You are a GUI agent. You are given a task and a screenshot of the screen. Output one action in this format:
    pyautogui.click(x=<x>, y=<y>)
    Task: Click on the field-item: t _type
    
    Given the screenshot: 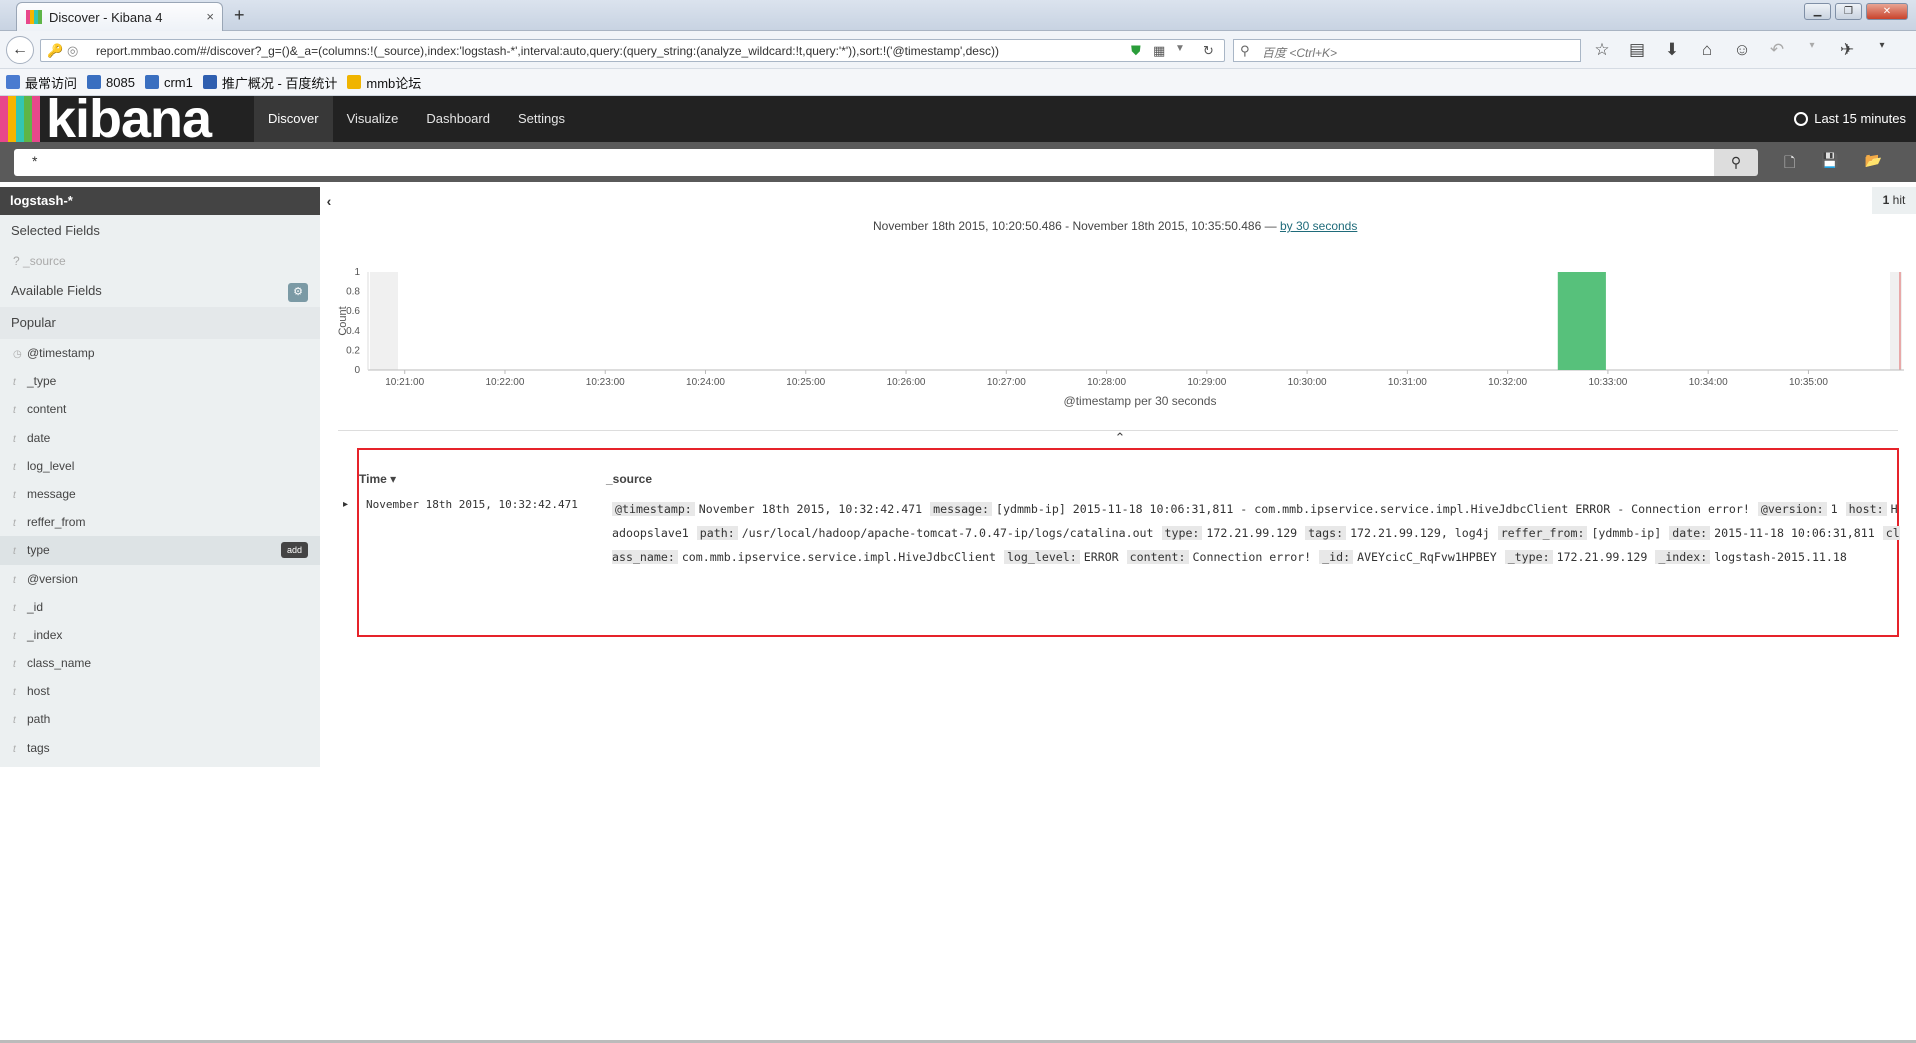 What is the action you would take?
    pyautogui.click(x=160, y=381)
    